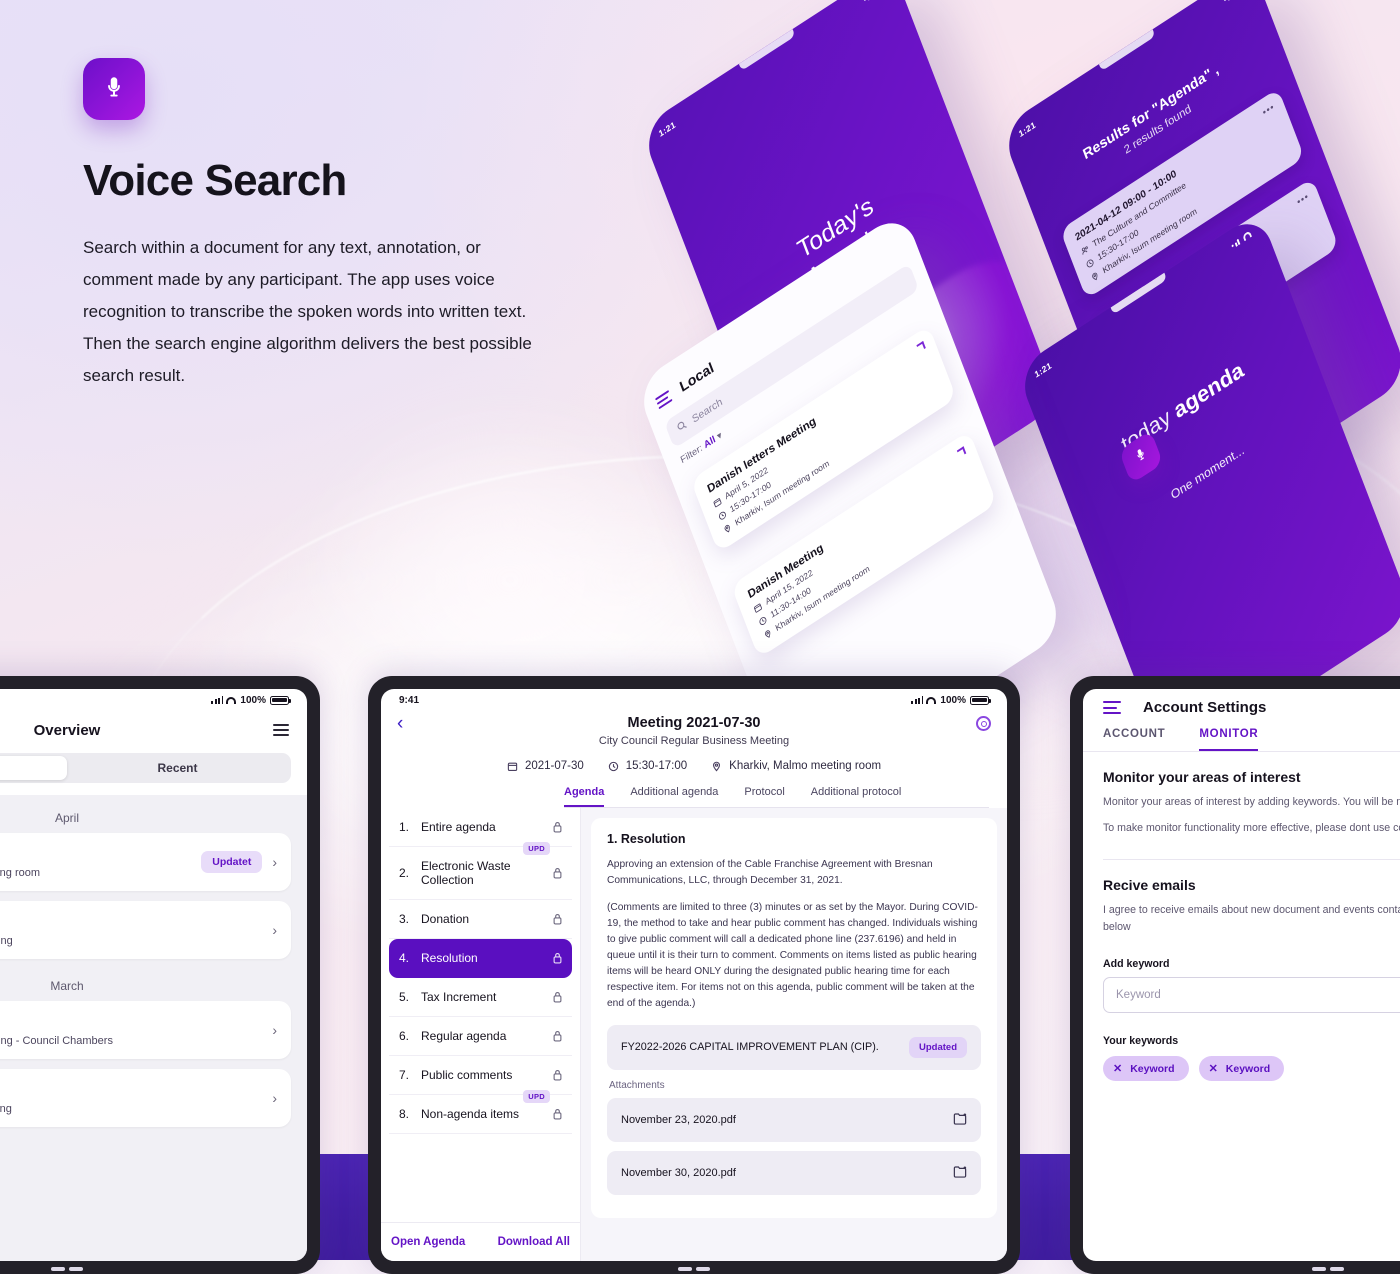  I want to click on monitor-heading: Monitor your areas of interest, so click(1202, 777).